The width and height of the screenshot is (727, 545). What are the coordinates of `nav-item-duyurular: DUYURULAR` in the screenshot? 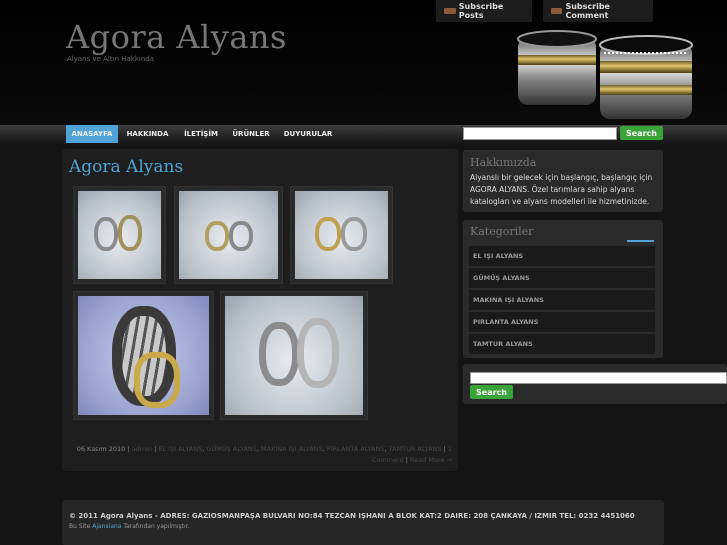 It's located at (308, 134).